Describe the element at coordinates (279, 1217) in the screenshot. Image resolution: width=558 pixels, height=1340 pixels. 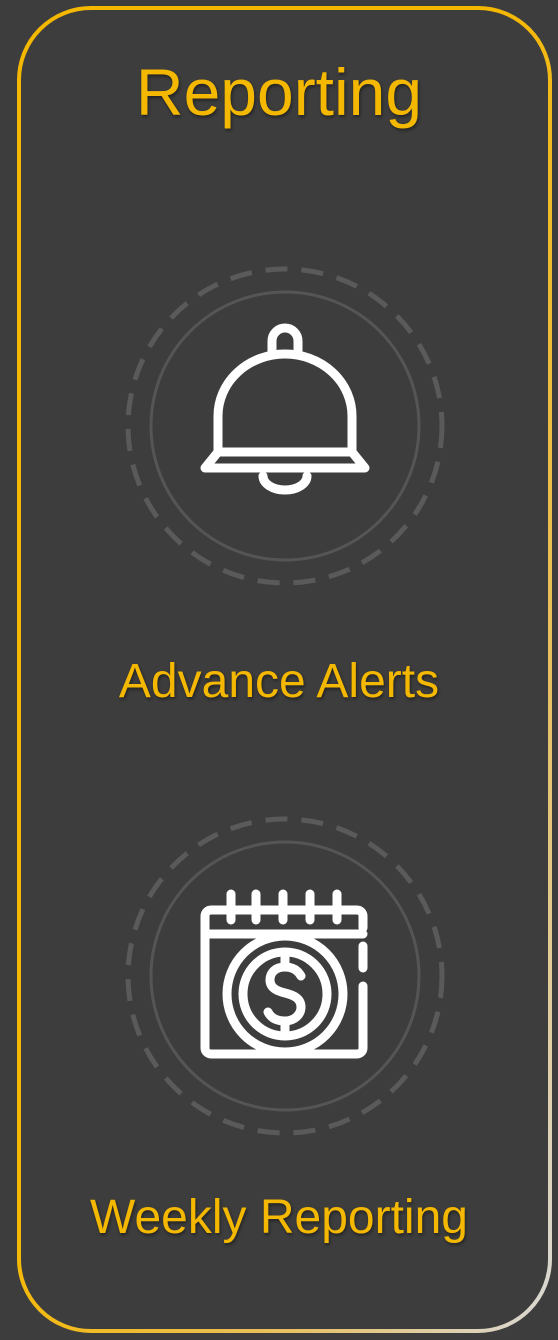
I see `feature-label-weekly-reporting: Weekly Reporting` at that location.